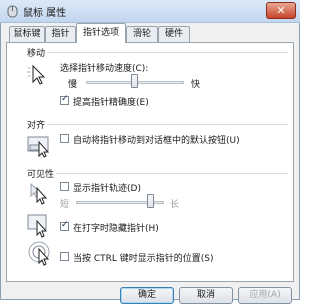 The height and width of the screenshot is (304, 320). Describe the element at coordinates (64, 225) in the screenshot. I see `hide-while-typing-checkbox` at that location.